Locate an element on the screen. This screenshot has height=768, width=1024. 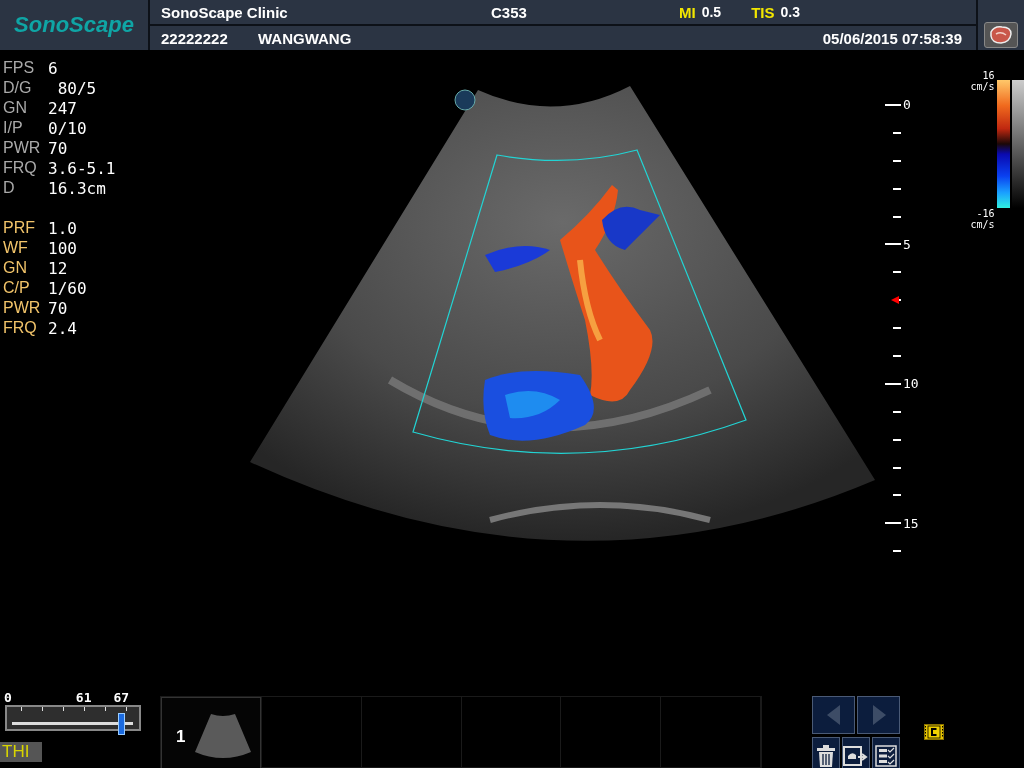
index-value: 0.3 is located at coordinates (790, 12).